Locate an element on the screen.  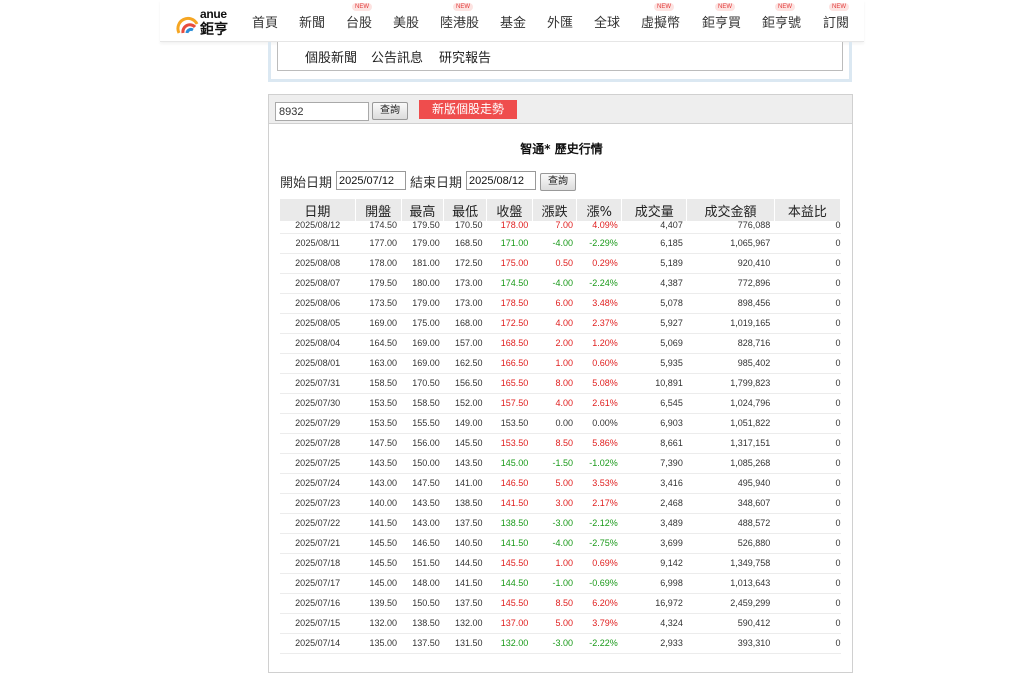
anue-logo: anue 鉅亨 is located at coordinates (206, 22).